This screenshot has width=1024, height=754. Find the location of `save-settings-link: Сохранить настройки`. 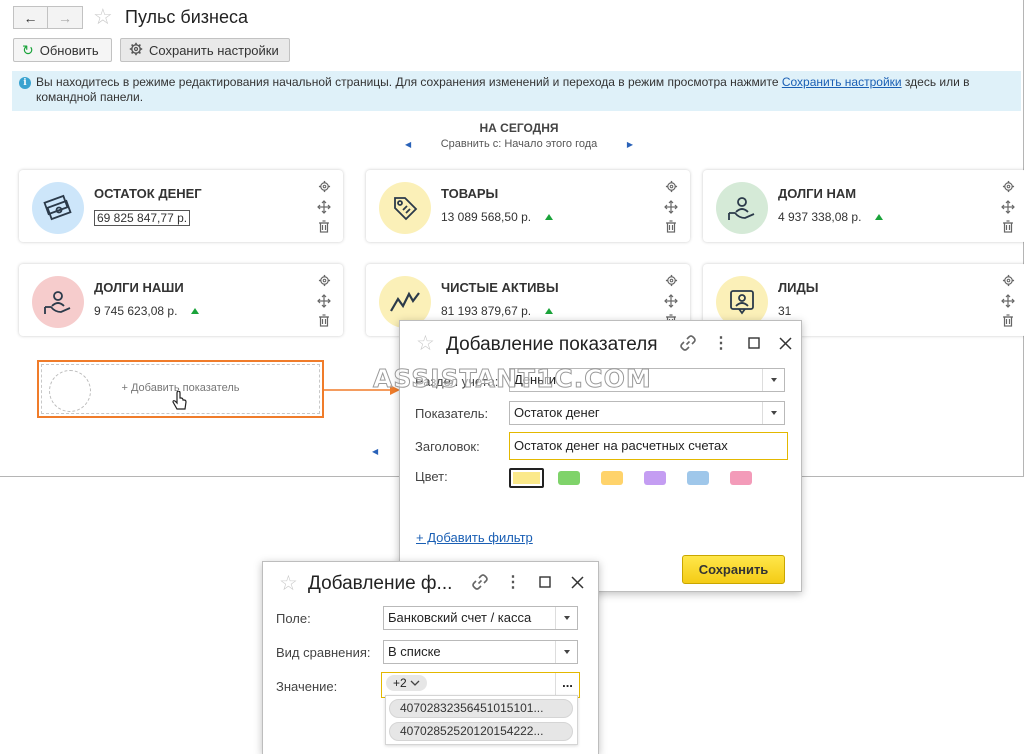

save-settings-link: Сохранить настройки is located at coordinates (842, 82).